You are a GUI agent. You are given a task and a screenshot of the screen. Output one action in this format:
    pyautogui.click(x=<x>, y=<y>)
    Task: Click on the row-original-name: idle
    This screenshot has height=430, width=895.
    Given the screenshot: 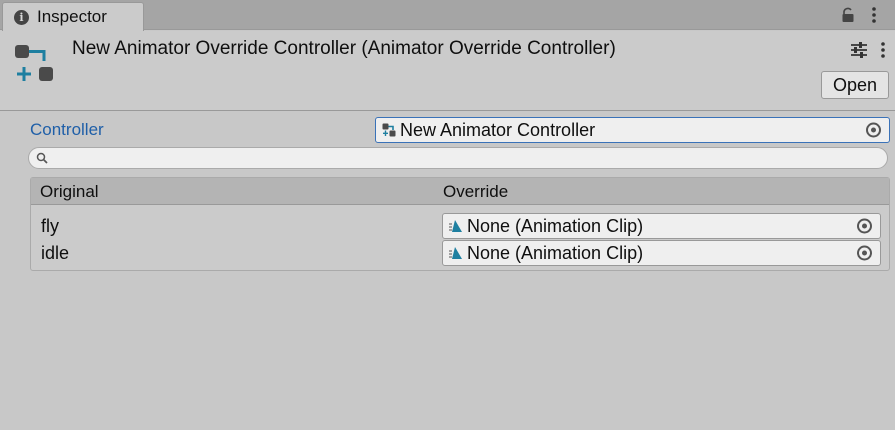 What is the action you would take?
    pyautogui.click(x=55, y=253)
    